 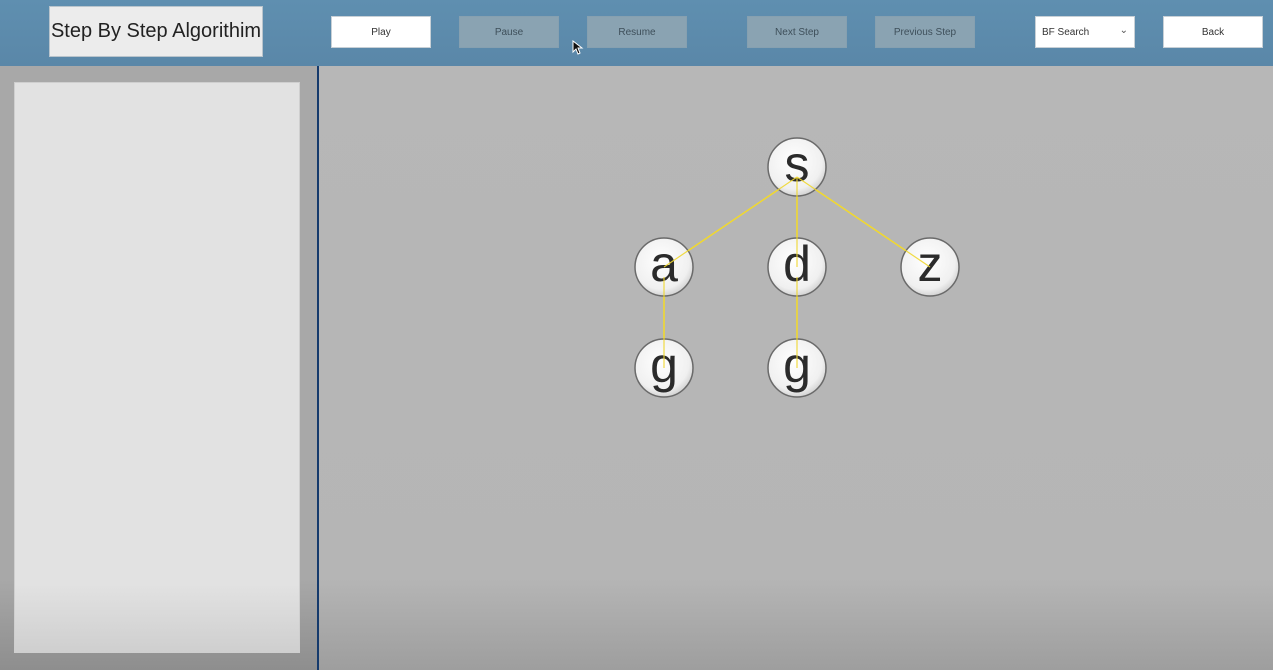 What do you see at coordinates (797, 32) in the screenshot?
I see `next-step-button: Next Step` at bounding box center [797, 32].